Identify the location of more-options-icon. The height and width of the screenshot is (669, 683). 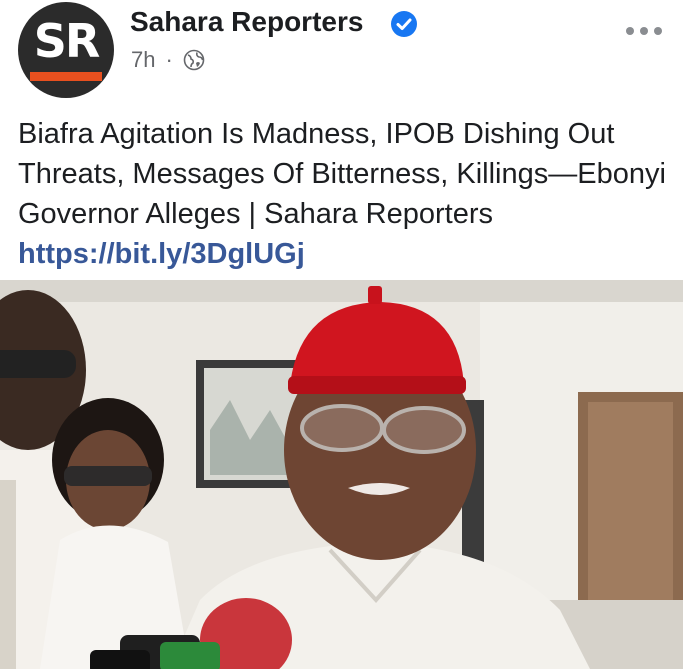
(644, 31).